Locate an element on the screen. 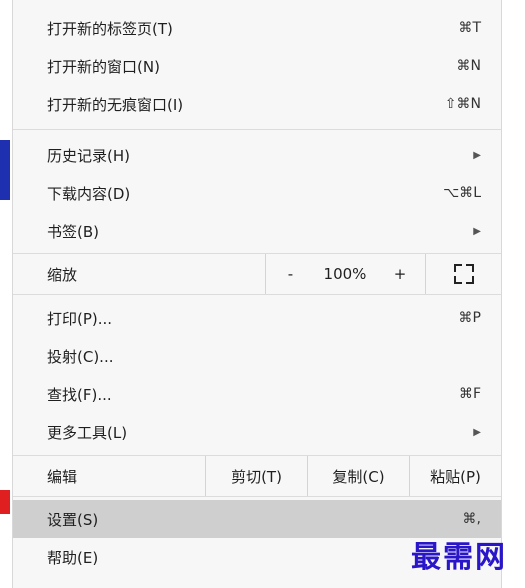  menu-item-history: 历史记录(H) ▶ is located at coordinates (257, 155).